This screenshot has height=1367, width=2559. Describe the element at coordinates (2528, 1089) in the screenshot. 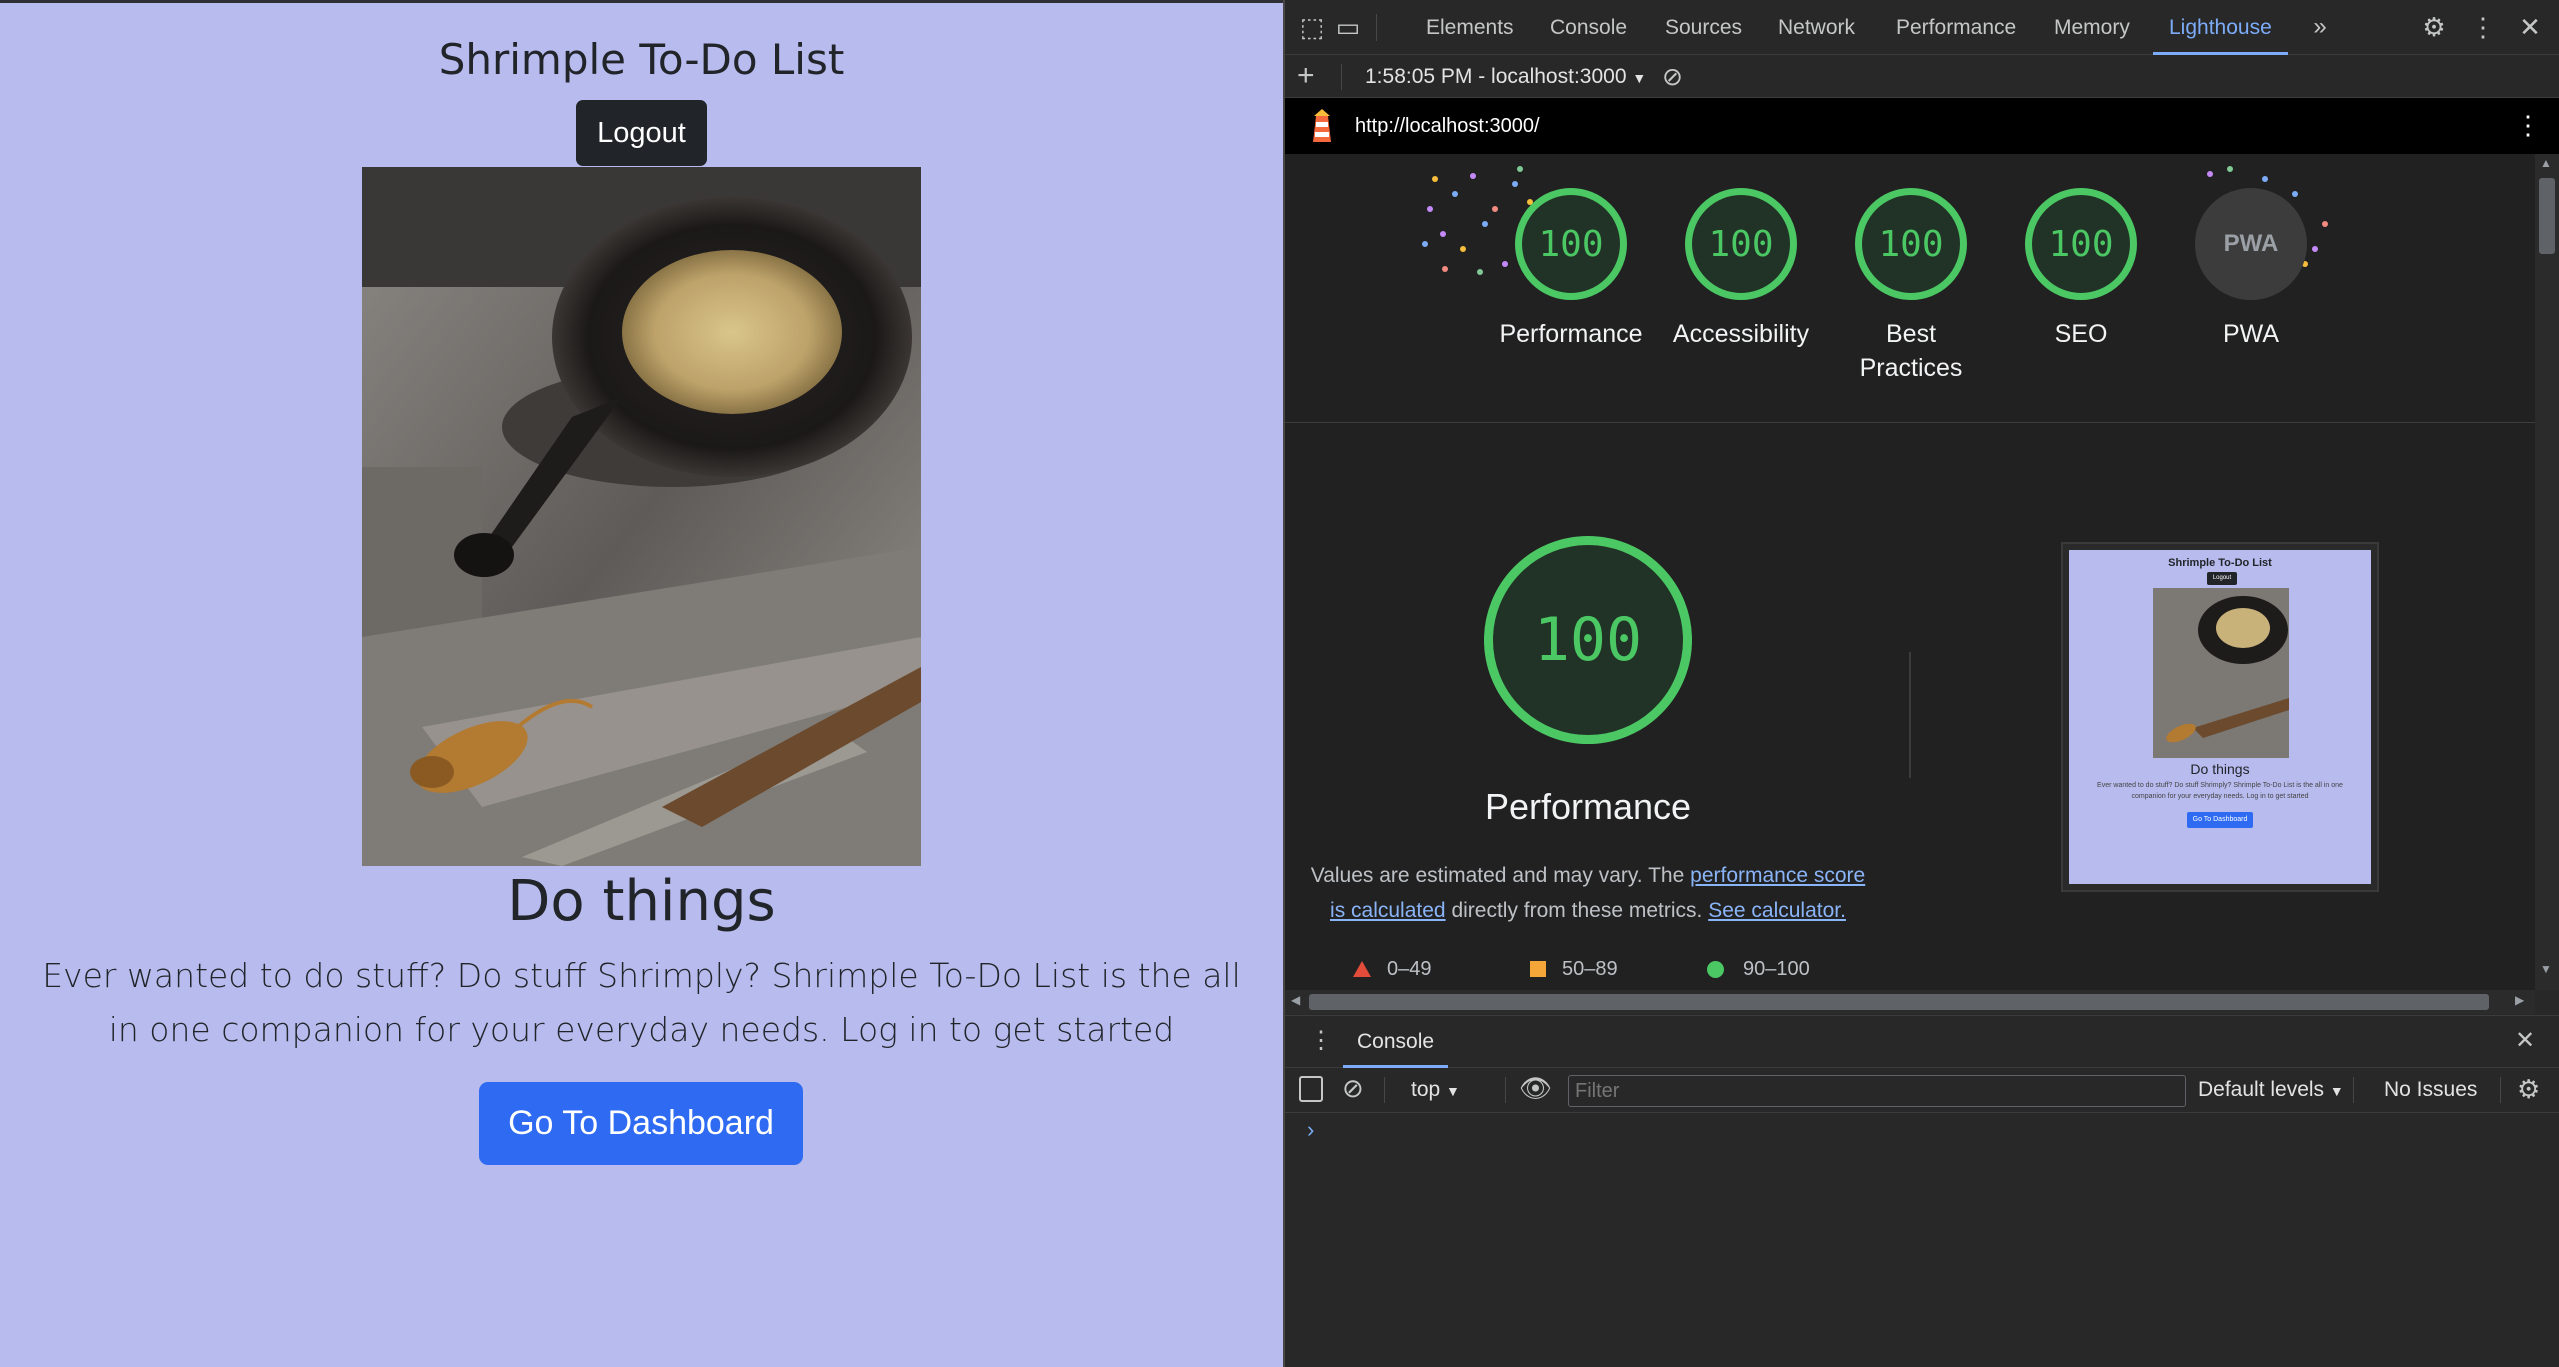

I see `console-settings-gear-icon: ⚙` at that location.